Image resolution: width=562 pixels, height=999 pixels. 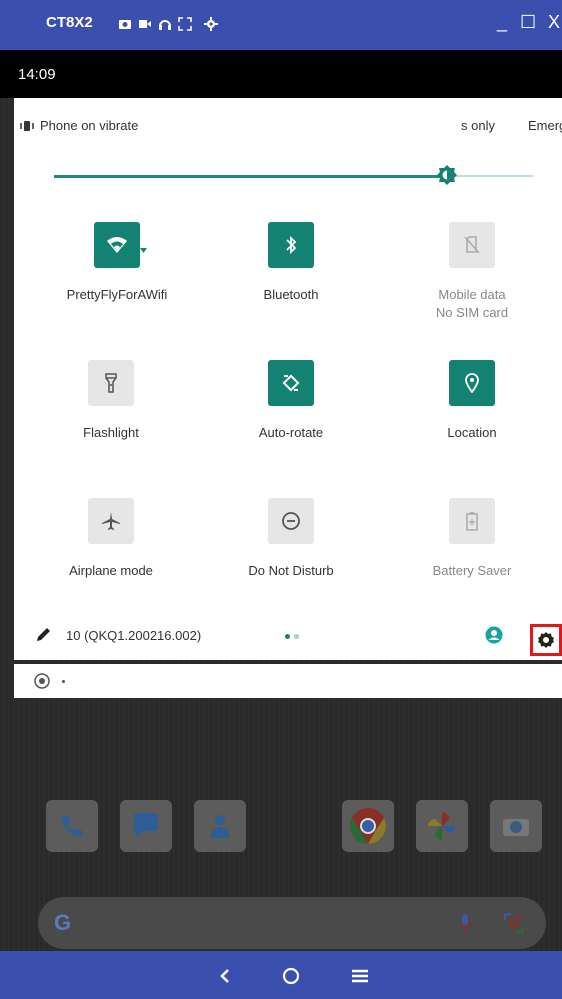 I want to click on tile-flashlight: Flashlight, so click(x=111, y=401).